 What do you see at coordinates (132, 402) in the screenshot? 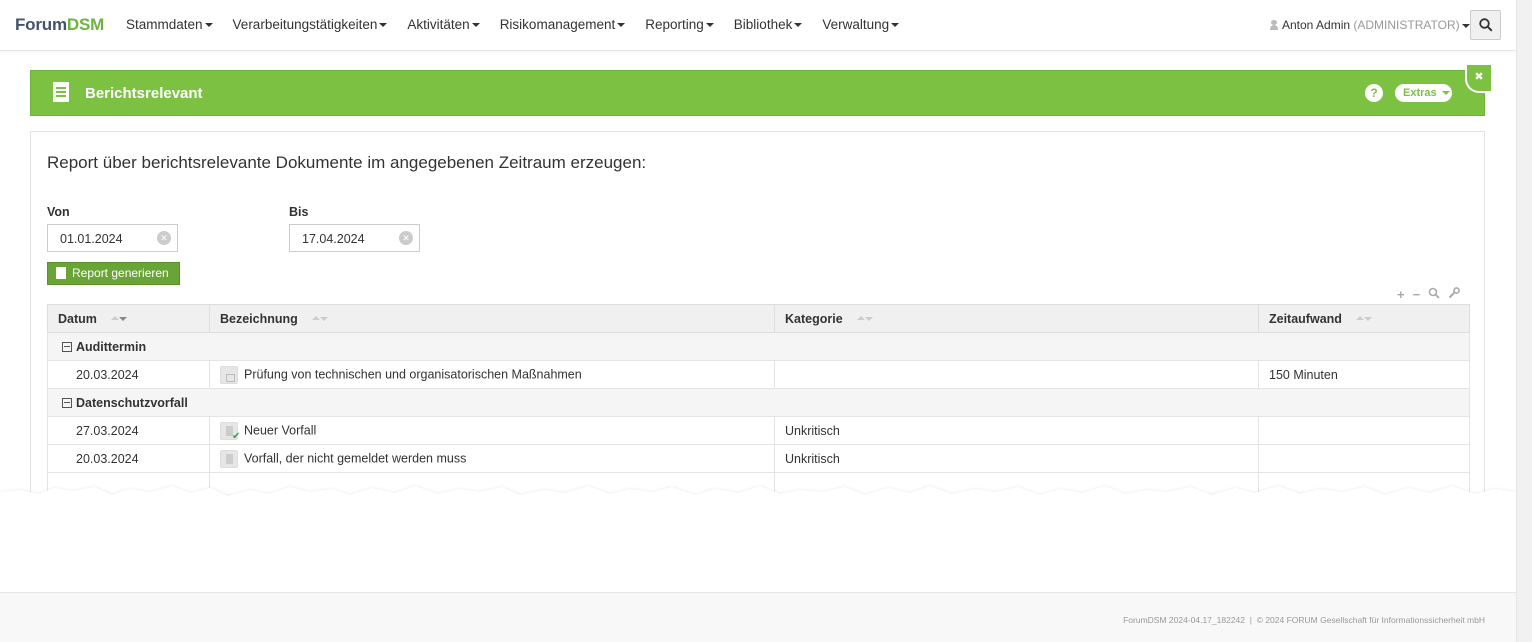
I see `group-label: Datenschutzvorfall` at bounding box center [132, 402].